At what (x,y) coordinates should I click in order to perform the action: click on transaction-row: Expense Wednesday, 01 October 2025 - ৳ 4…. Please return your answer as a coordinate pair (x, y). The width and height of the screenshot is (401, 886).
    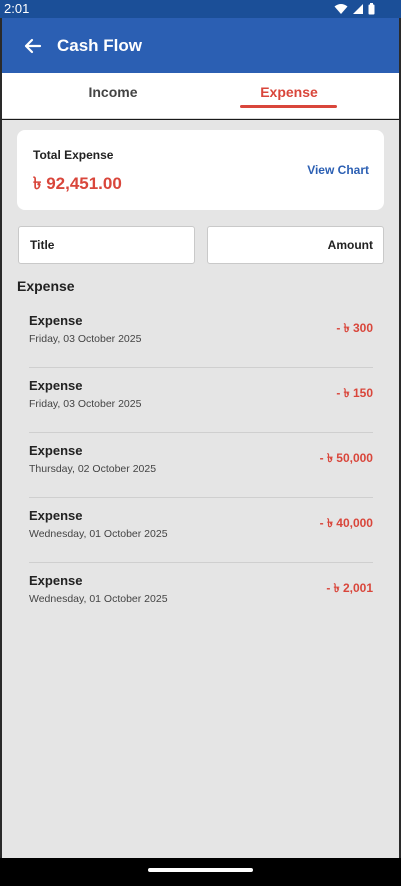
    Looking at the image, I should click on (201, 530).